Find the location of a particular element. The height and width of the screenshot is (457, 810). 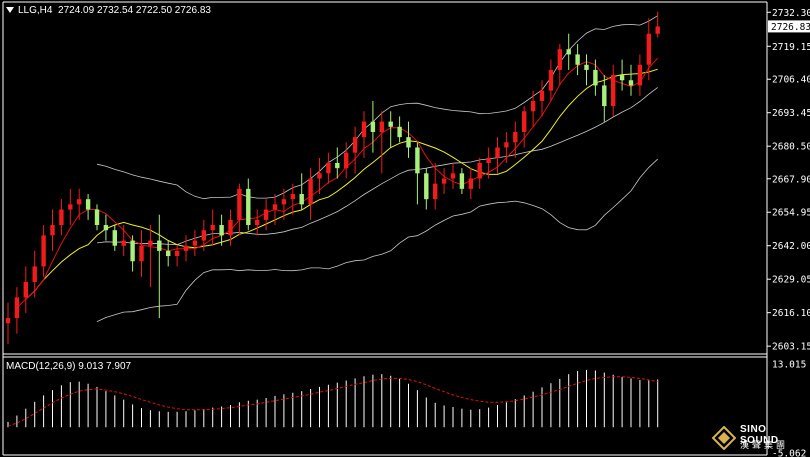

macd-tick-label: 13.015 is located at coordinates (789, 365).